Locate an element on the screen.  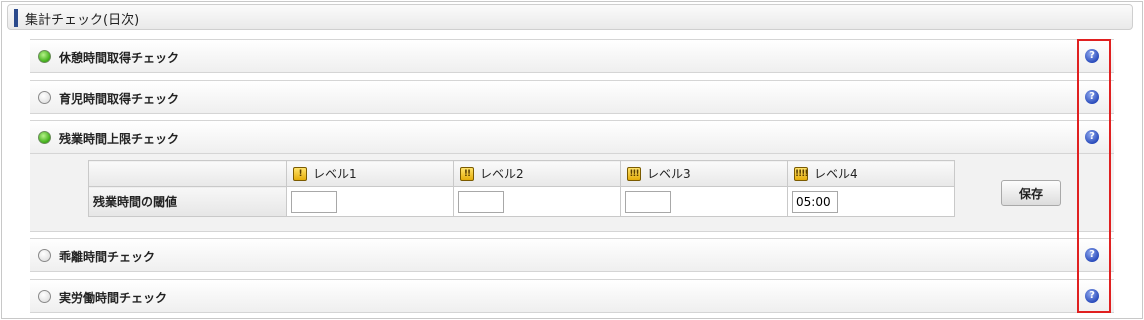
level-4-header: !!!! レベル4 is located at coordinates (871, 173).